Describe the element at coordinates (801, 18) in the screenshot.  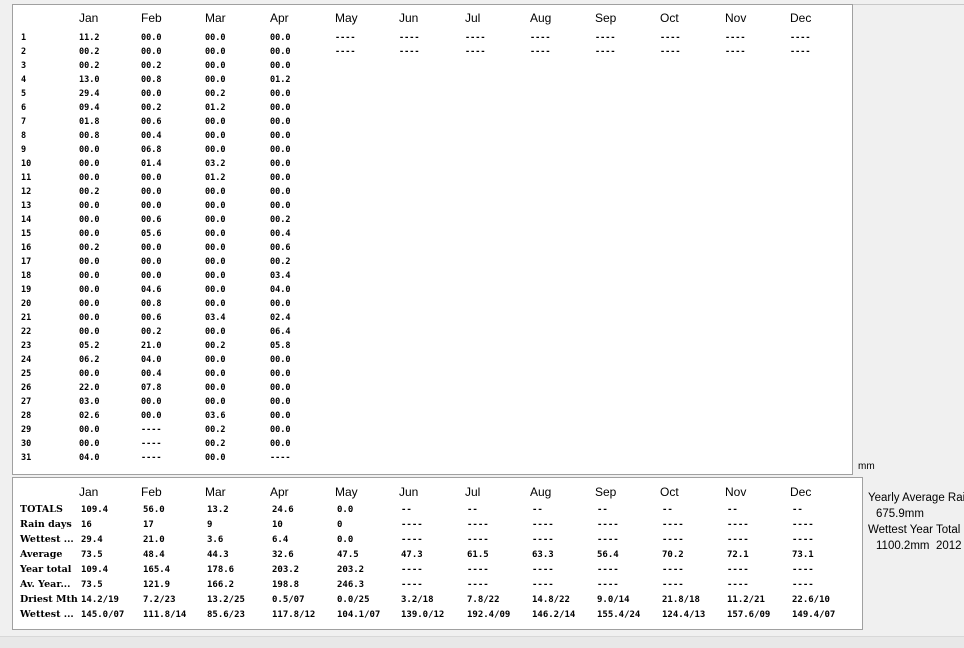
I see `month-header-dec: Dec` at that location.